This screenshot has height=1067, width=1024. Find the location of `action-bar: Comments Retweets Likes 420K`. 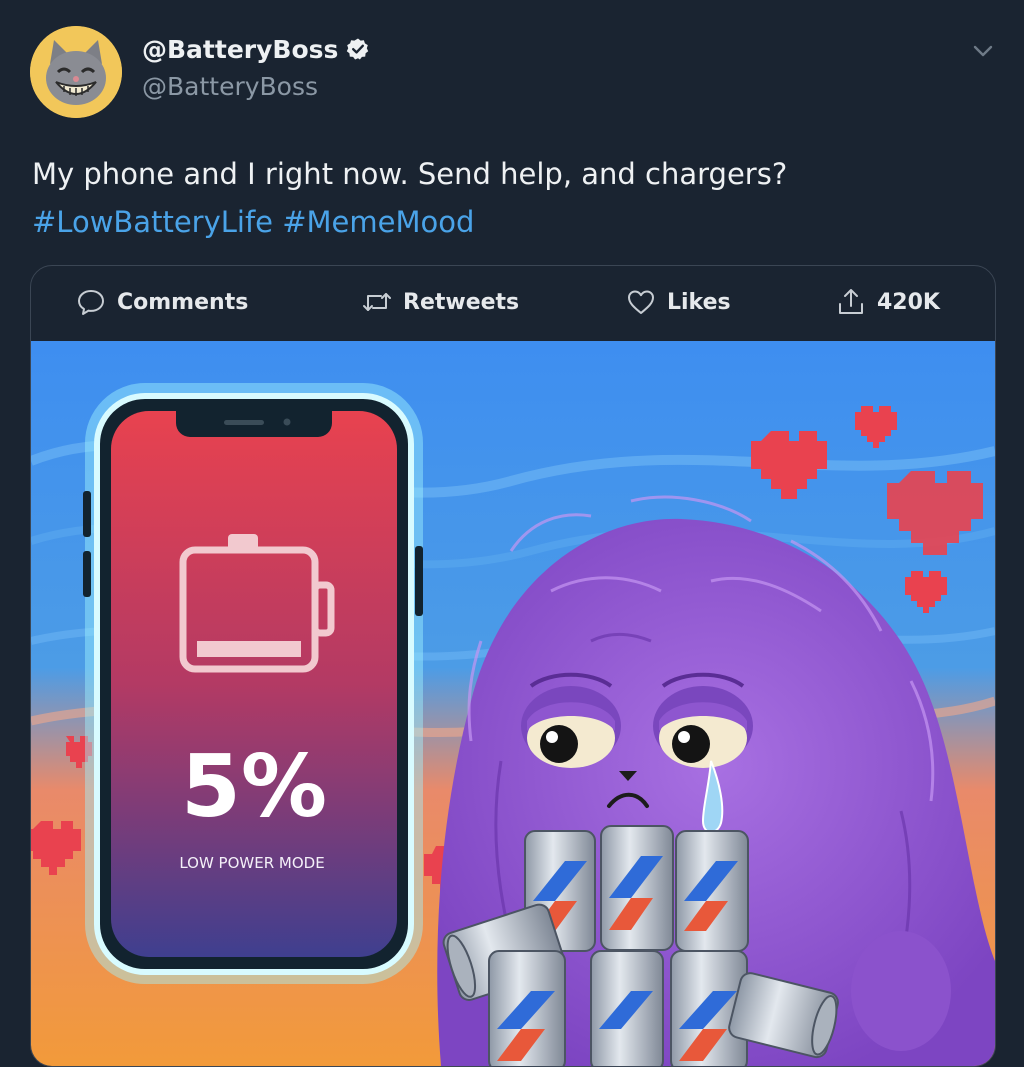

action-bar: Comments Retweets Likes 420K is located at coordinates (513, 302).